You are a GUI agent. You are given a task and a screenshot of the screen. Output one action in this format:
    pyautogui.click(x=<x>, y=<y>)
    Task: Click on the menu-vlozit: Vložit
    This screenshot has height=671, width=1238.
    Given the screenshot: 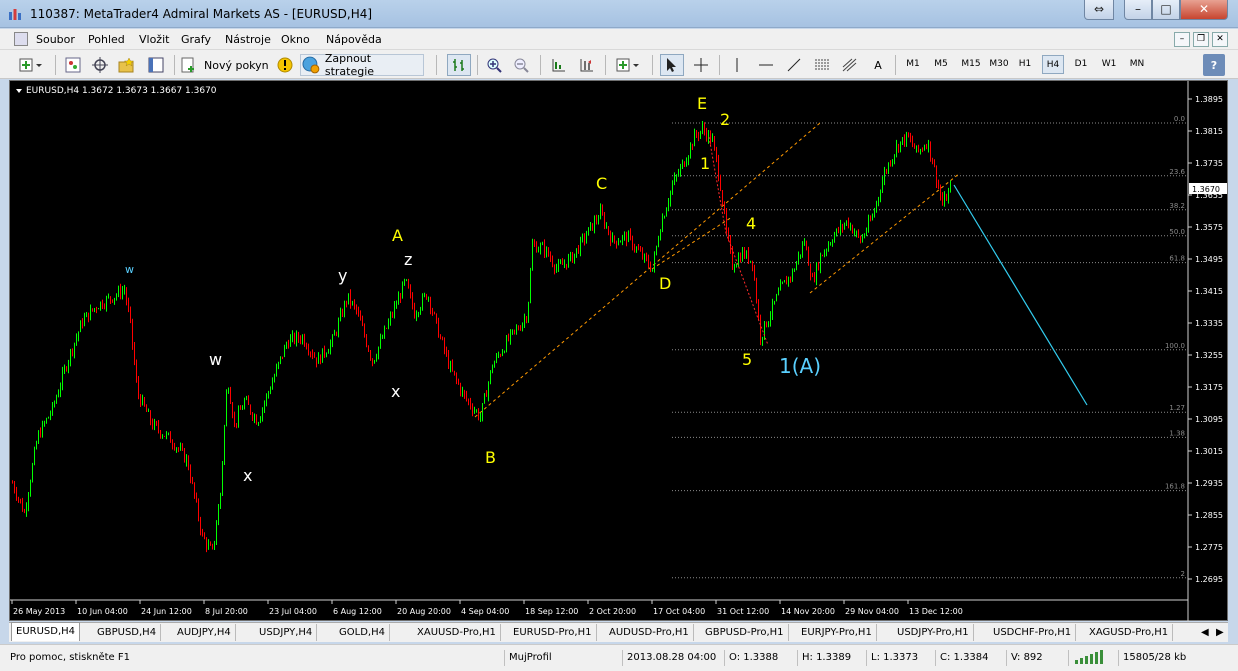 What is the action you would take?
    pyautogui.click(x=154, y=39)
    